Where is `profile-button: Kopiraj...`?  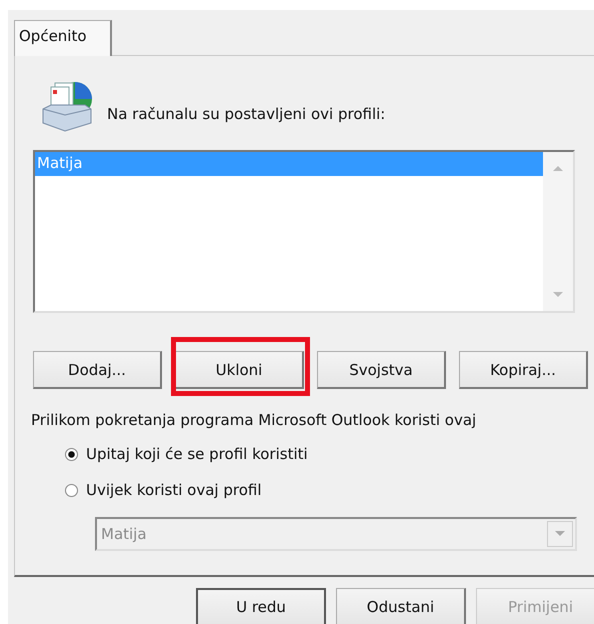
profile-button: Kopiraj... is located at coordinates (523, 370).